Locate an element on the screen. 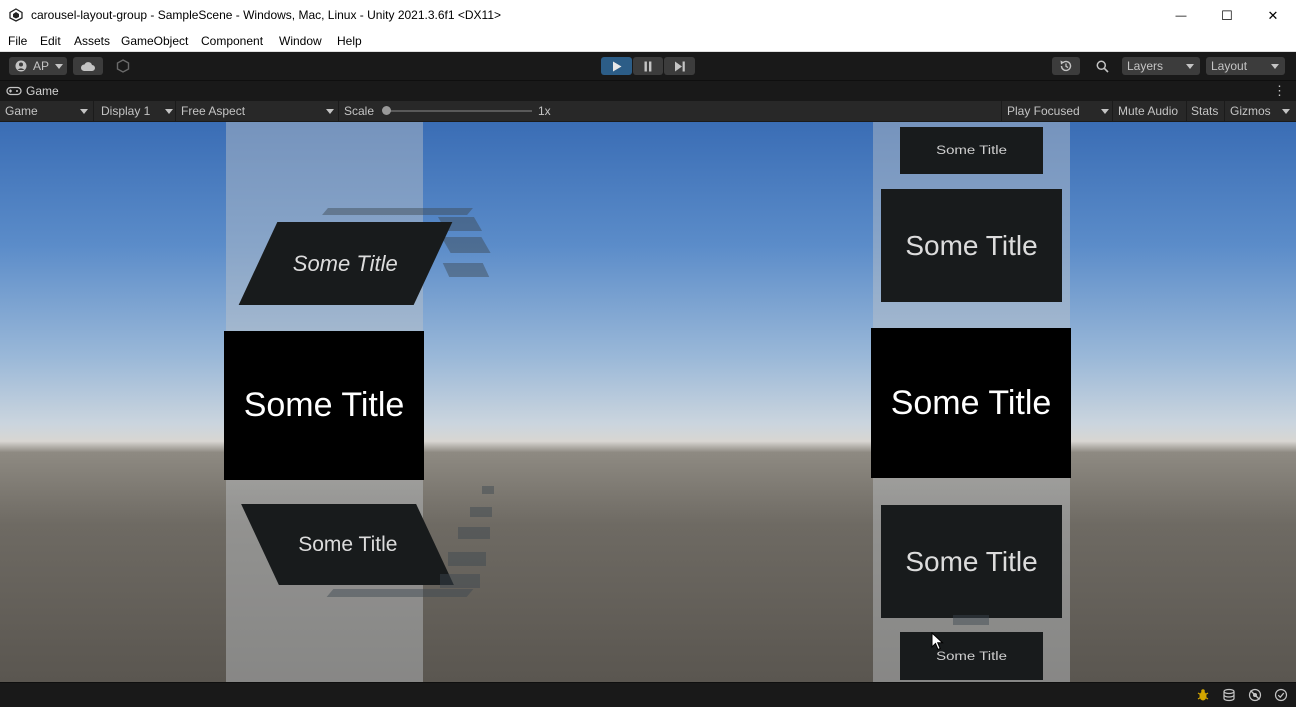 This screenshot has height=707, width=1296. mute-audio-button: Mute Audio is located at coordinates (1148, 111).